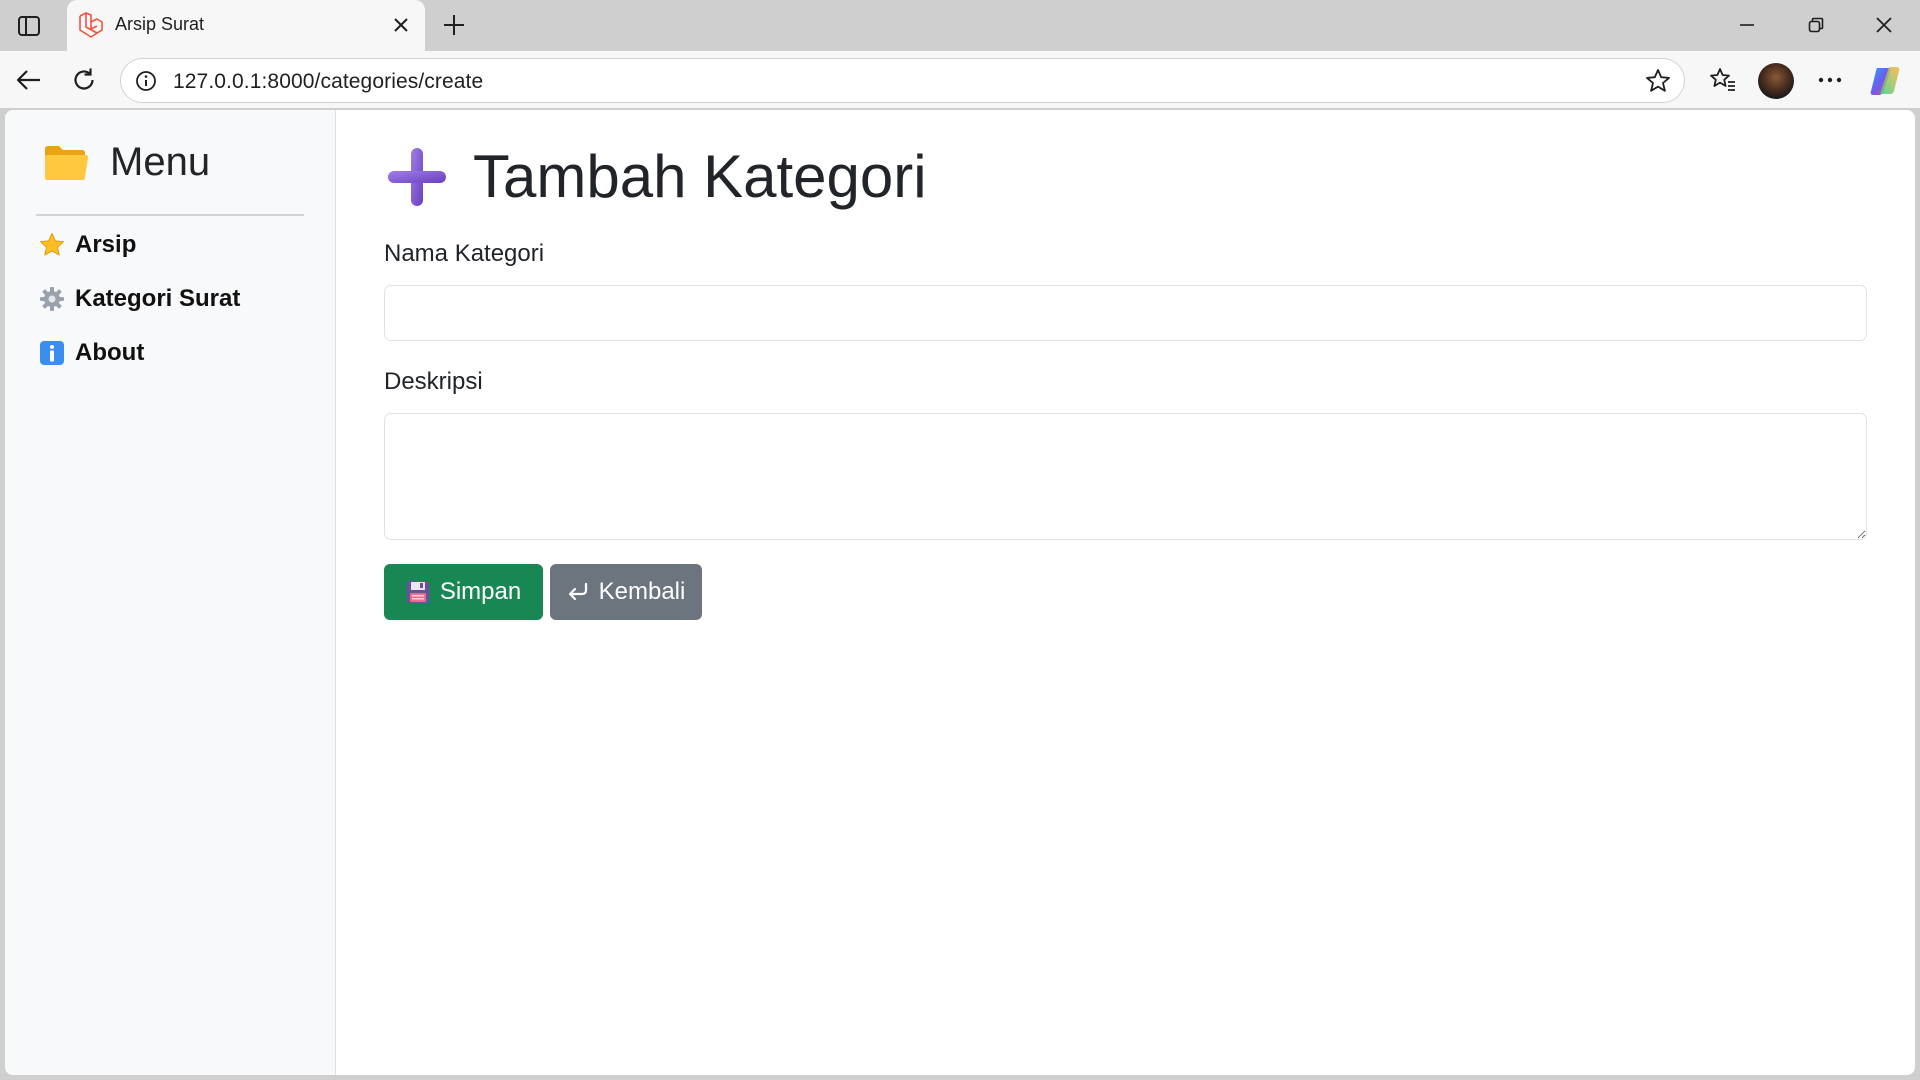  I want to click on sidebar-header: Menu, so click(126, 162).